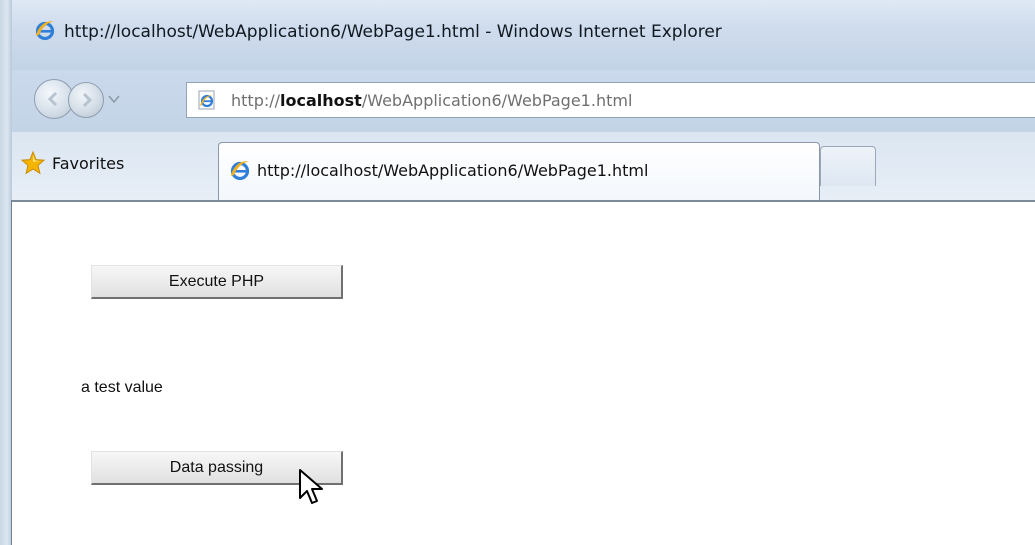 The width and height of the screenshot is (1035, 545). What do you see at coordinates (33, 162) in the screenshot?
I see `favorites-star-icon` at bounding box center [33, 162].